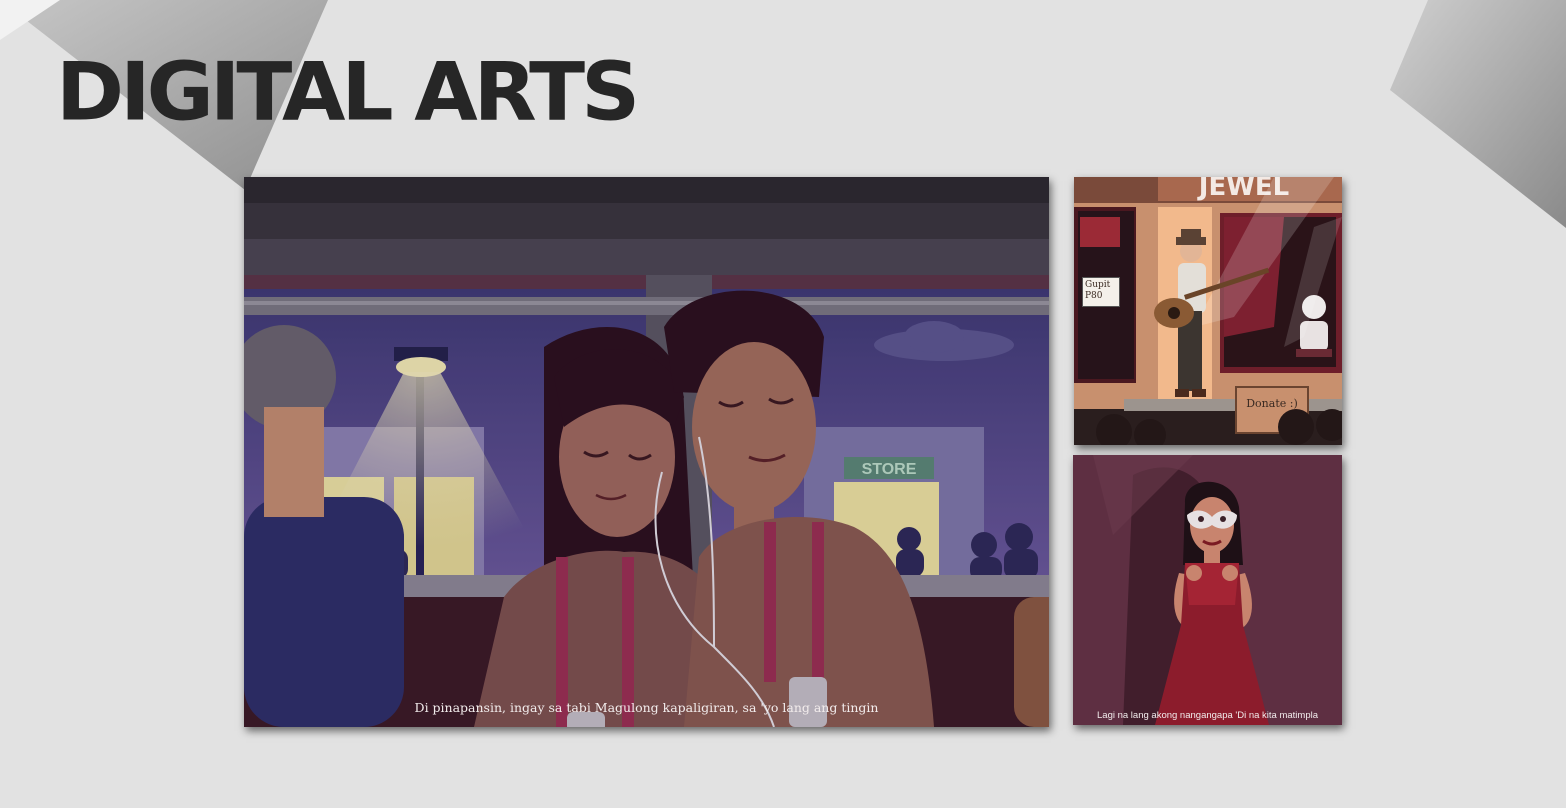 The height and width of the screenshot is (808, 1566). Describe the element at coordinates (1272, 403) in the screenshot. I see `donate-sign: Donate :)` at that location.